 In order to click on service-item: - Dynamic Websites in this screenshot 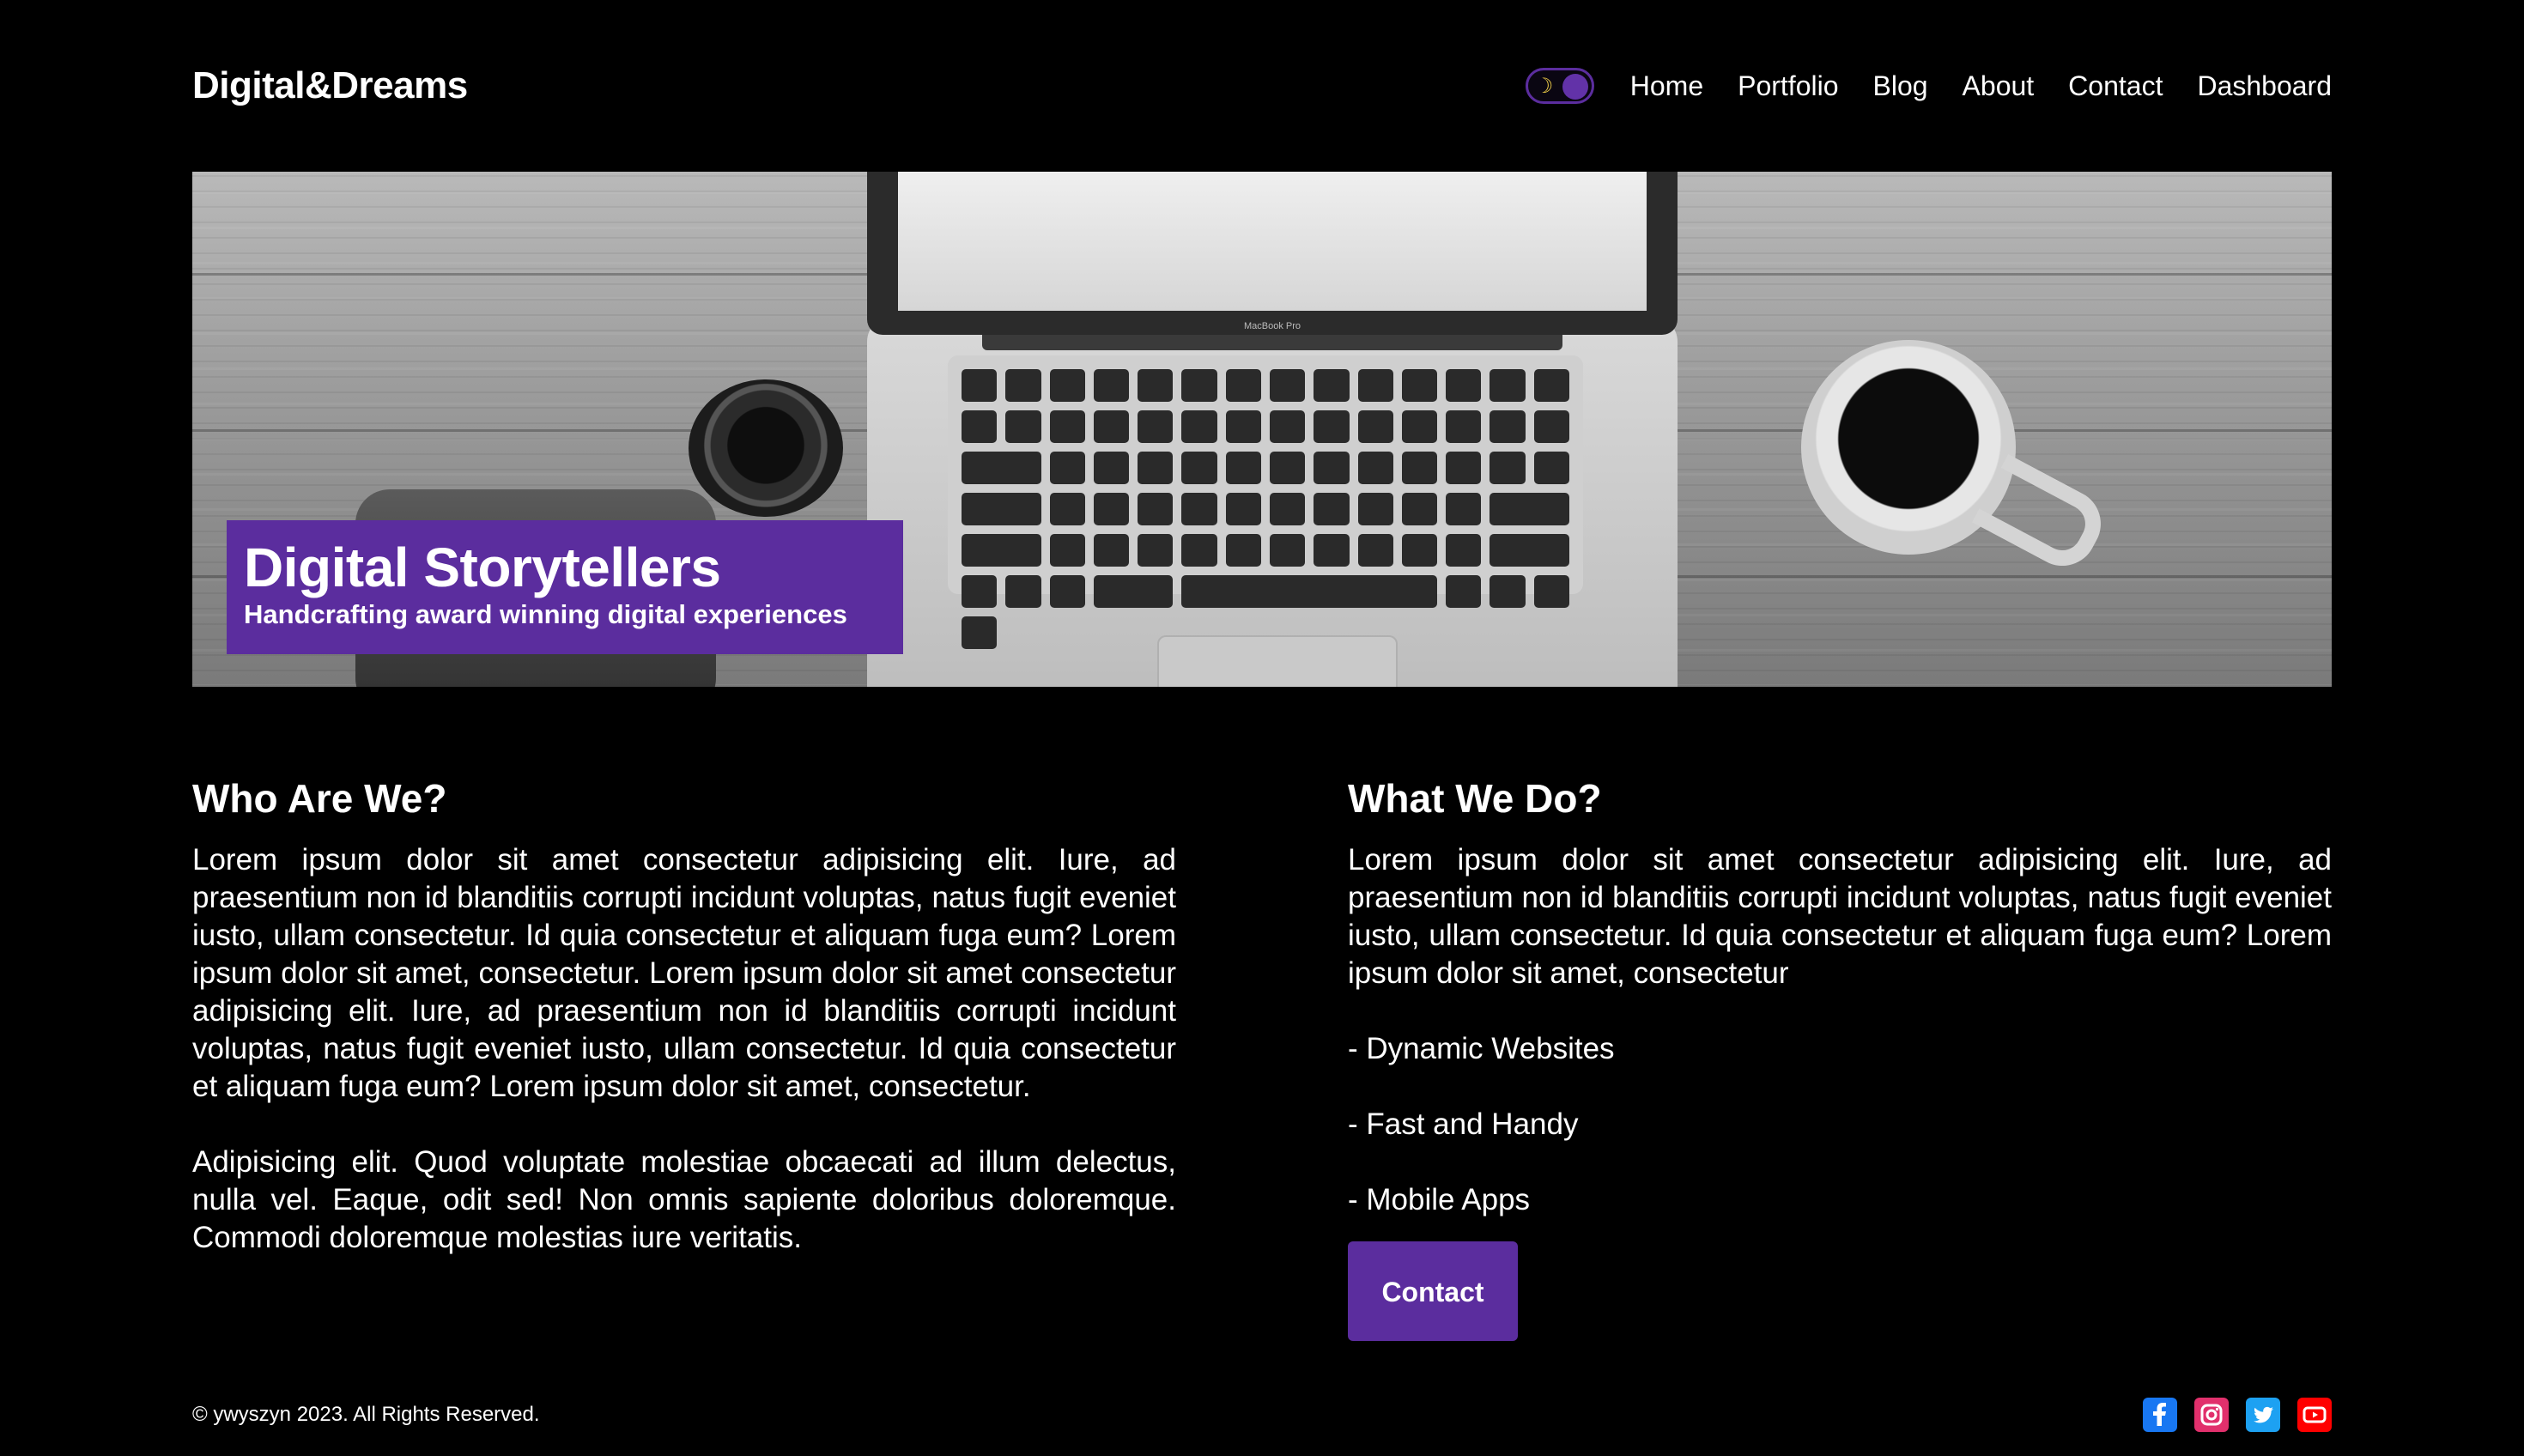, I will do `click(1481, 1048)`.